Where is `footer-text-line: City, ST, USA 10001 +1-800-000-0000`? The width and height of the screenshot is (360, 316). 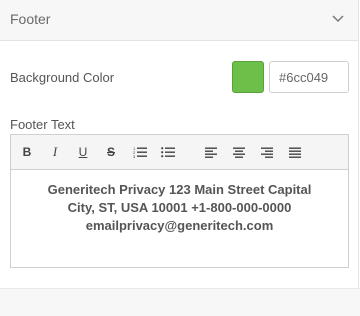 footer-text-line: City, ST, USA 10001 +1-800-000-0000 is located at coordinates (179, 207).